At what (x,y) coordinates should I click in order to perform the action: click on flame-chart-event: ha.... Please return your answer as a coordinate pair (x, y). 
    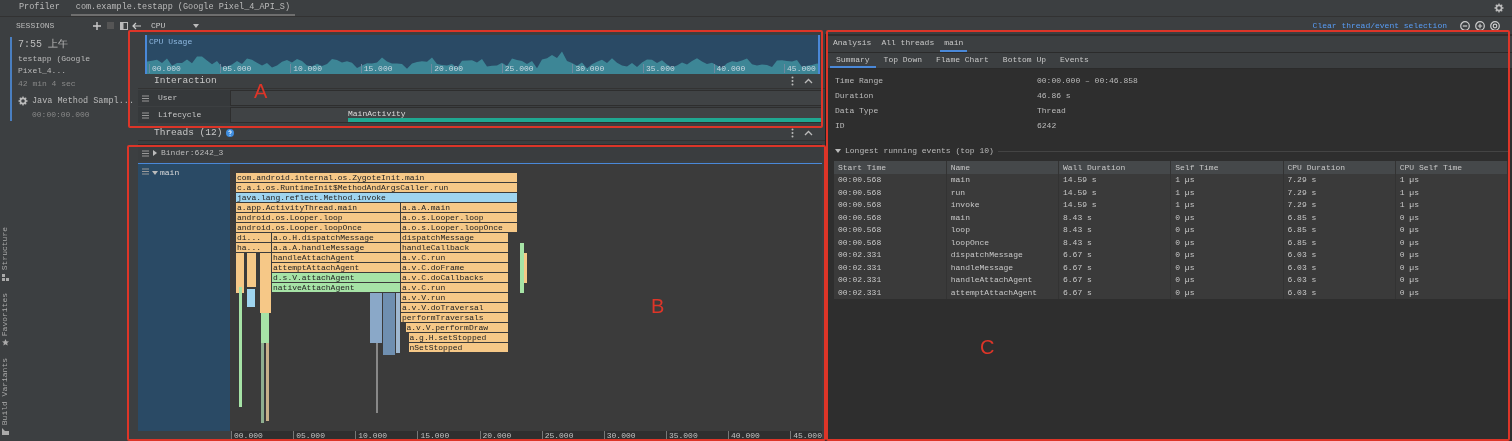
    Looking at the image, I should click on (253, 247).